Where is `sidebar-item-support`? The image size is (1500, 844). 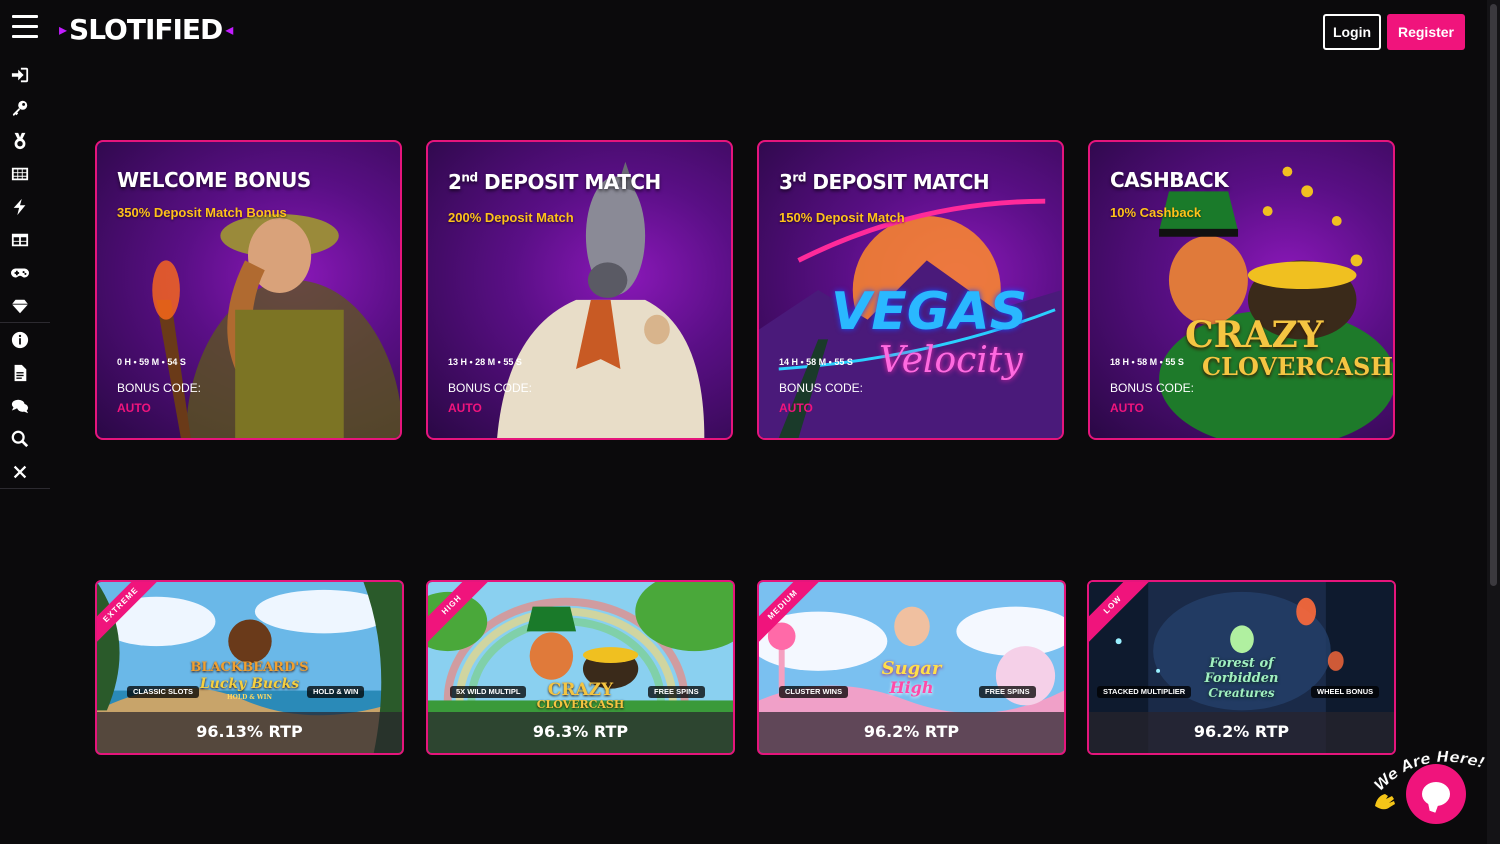 sidebar-item-support is located at coordinates (25, 405).